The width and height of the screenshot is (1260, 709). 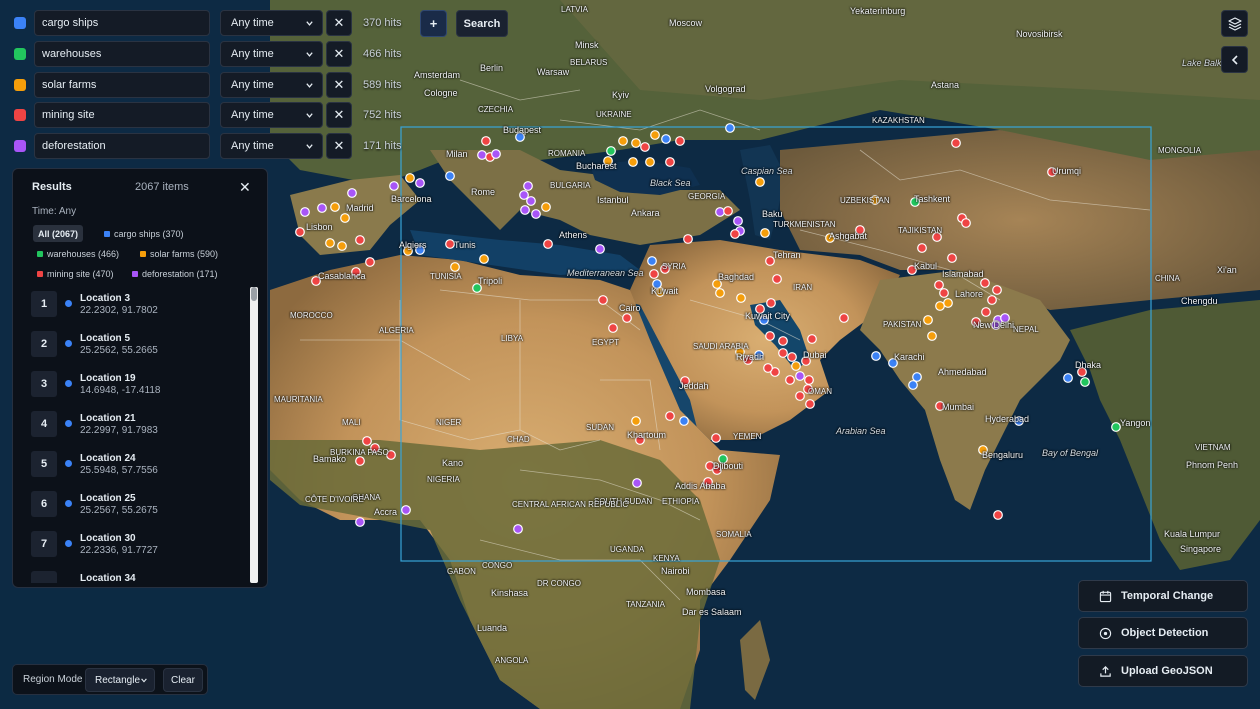 What do you see at coordinates (120, 680) in the screenshot?
I see `region-mode-select: Rectangle` at bounding box center [120, 680].